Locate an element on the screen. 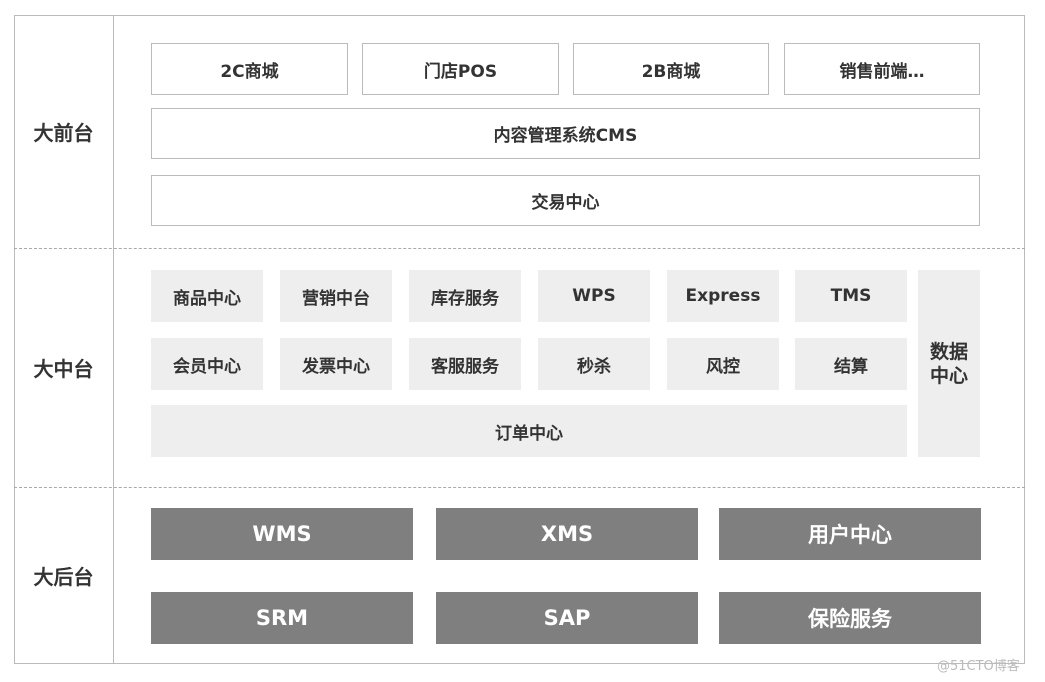  service-box: 商品中心 is located at coordinates (207, 296).